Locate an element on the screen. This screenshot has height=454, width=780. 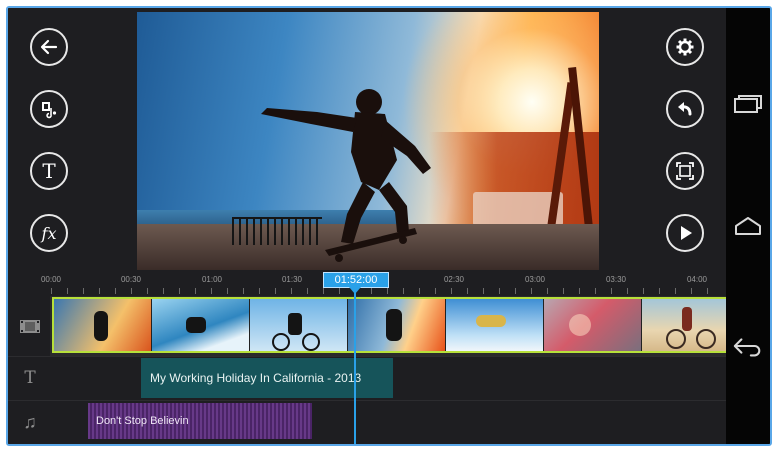
android-nav-bar is located at coordinates (748, 226).